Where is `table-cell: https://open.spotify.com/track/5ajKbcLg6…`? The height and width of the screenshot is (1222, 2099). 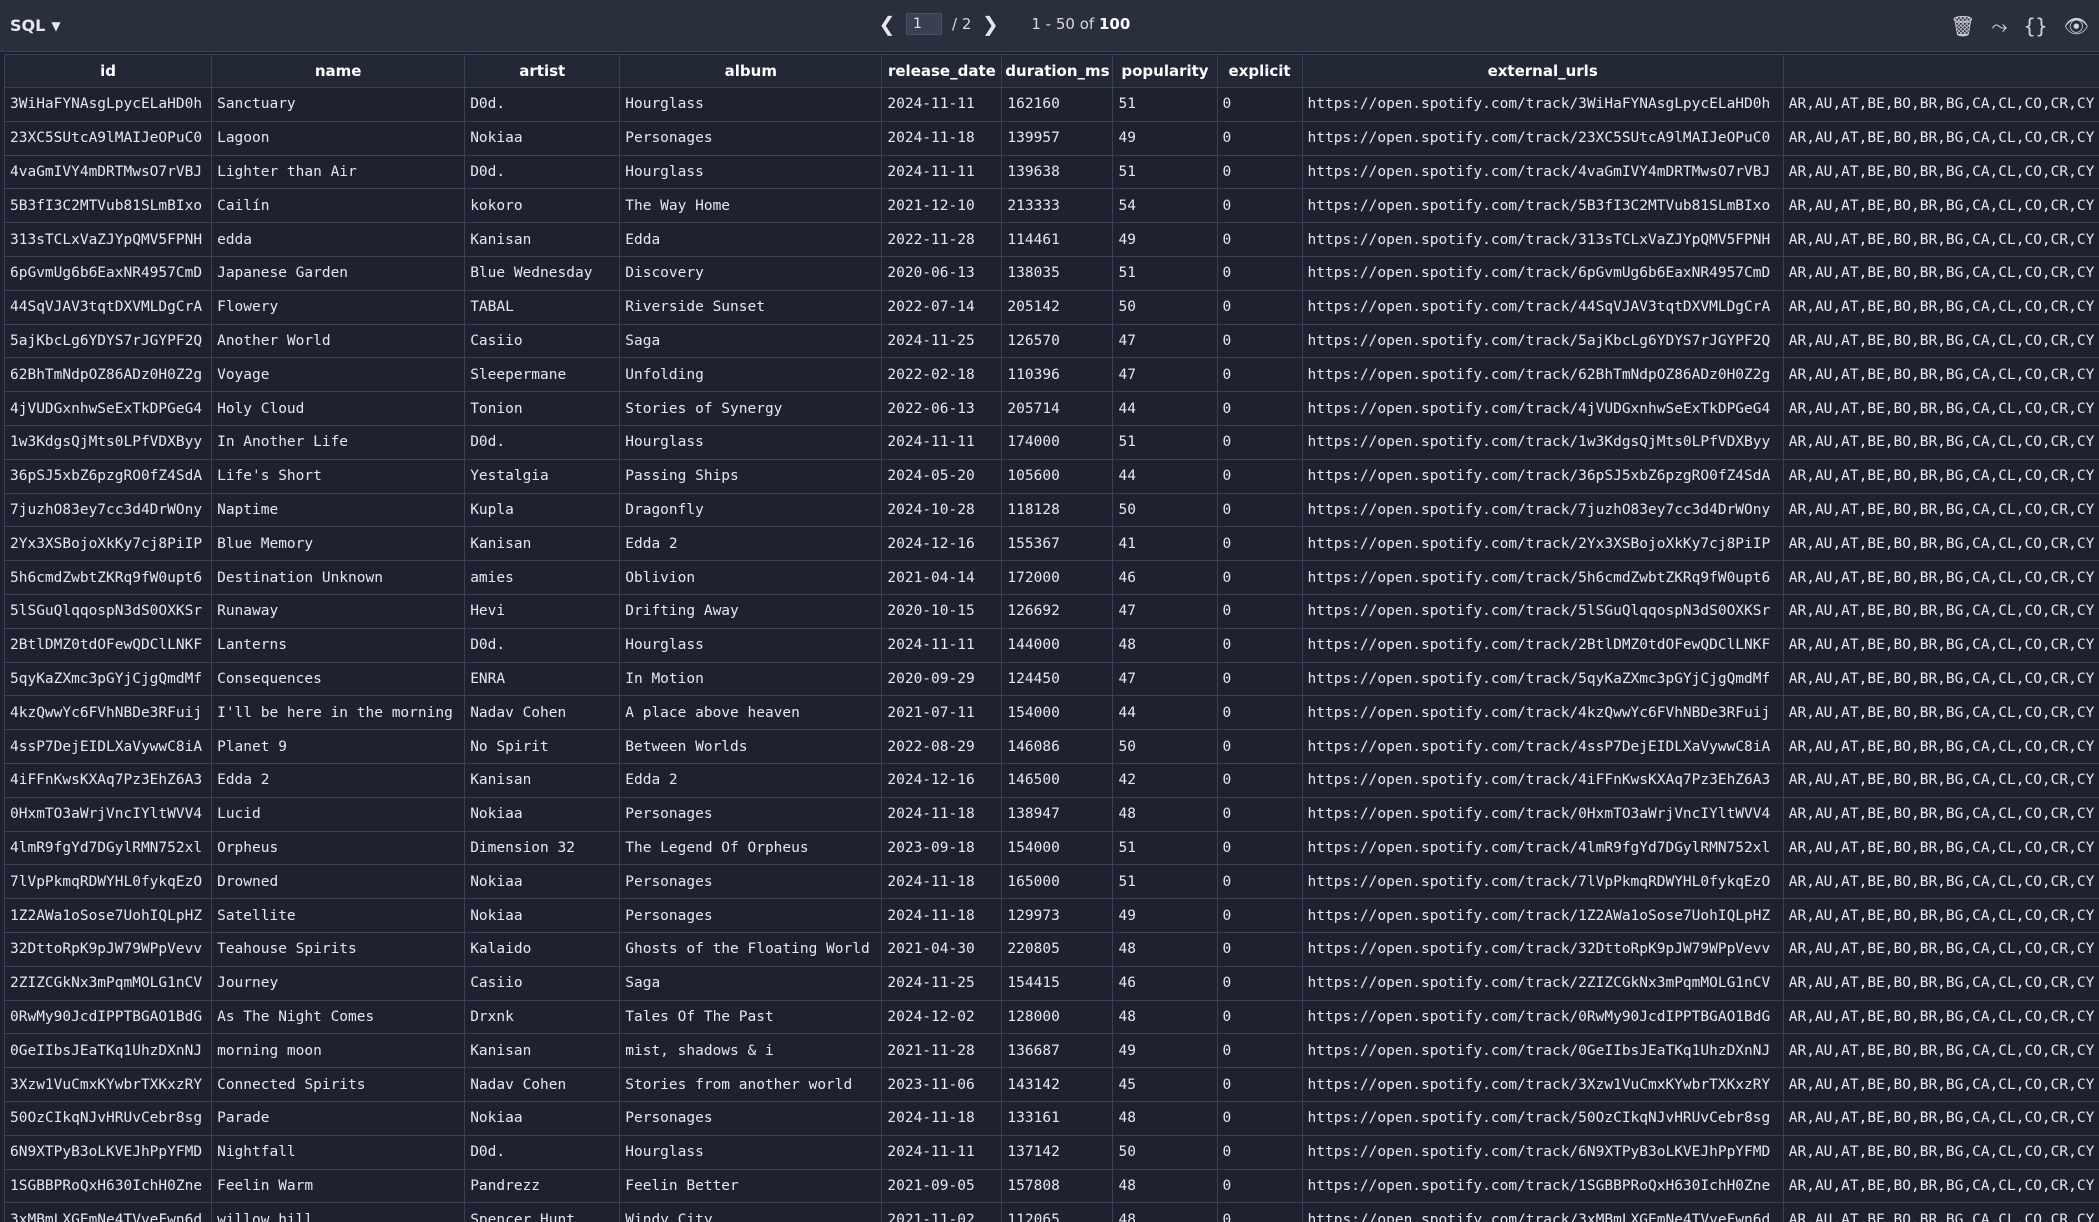
table-cell: https://open.spotify.com/track/5ajKbcLg6… is located at coordinates (1542, 341).